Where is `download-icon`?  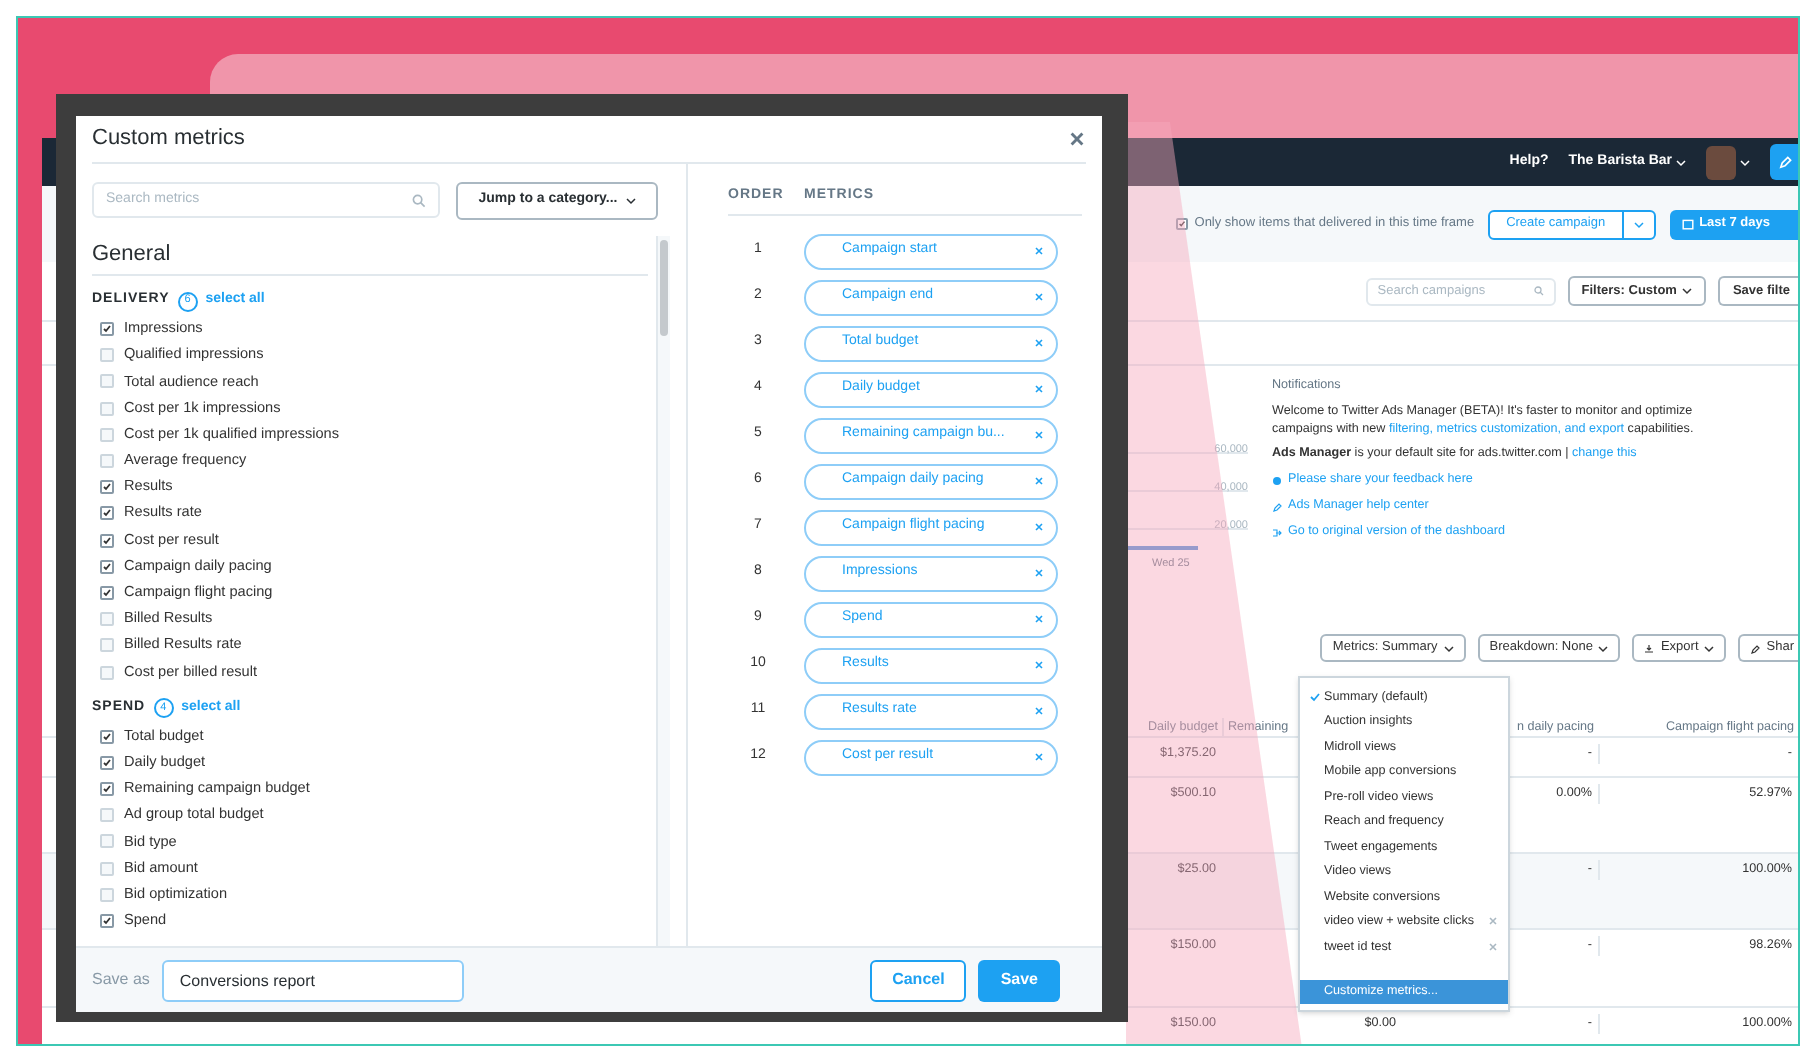
download-icon is located at coordinates (1649, 648).